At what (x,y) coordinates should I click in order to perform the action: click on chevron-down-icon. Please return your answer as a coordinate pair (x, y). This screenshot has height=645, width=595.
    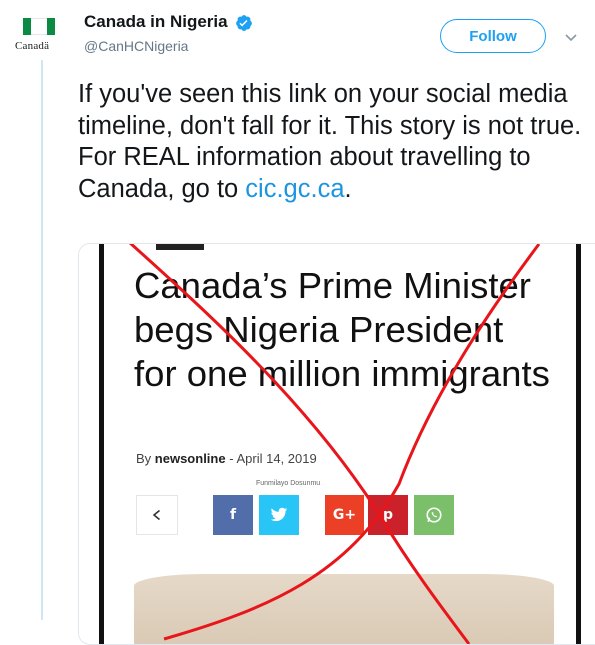
    Looking at the image, I should click on (571, 37).